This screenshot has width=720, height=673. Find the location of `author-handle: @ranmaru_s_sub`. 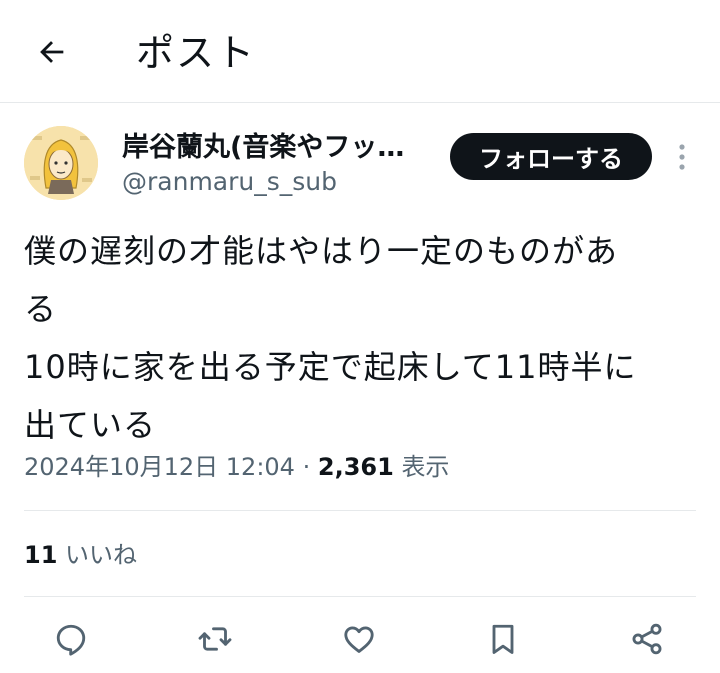

author-handle: @ranmaru_s_sub is located at coordinates (229, 182).